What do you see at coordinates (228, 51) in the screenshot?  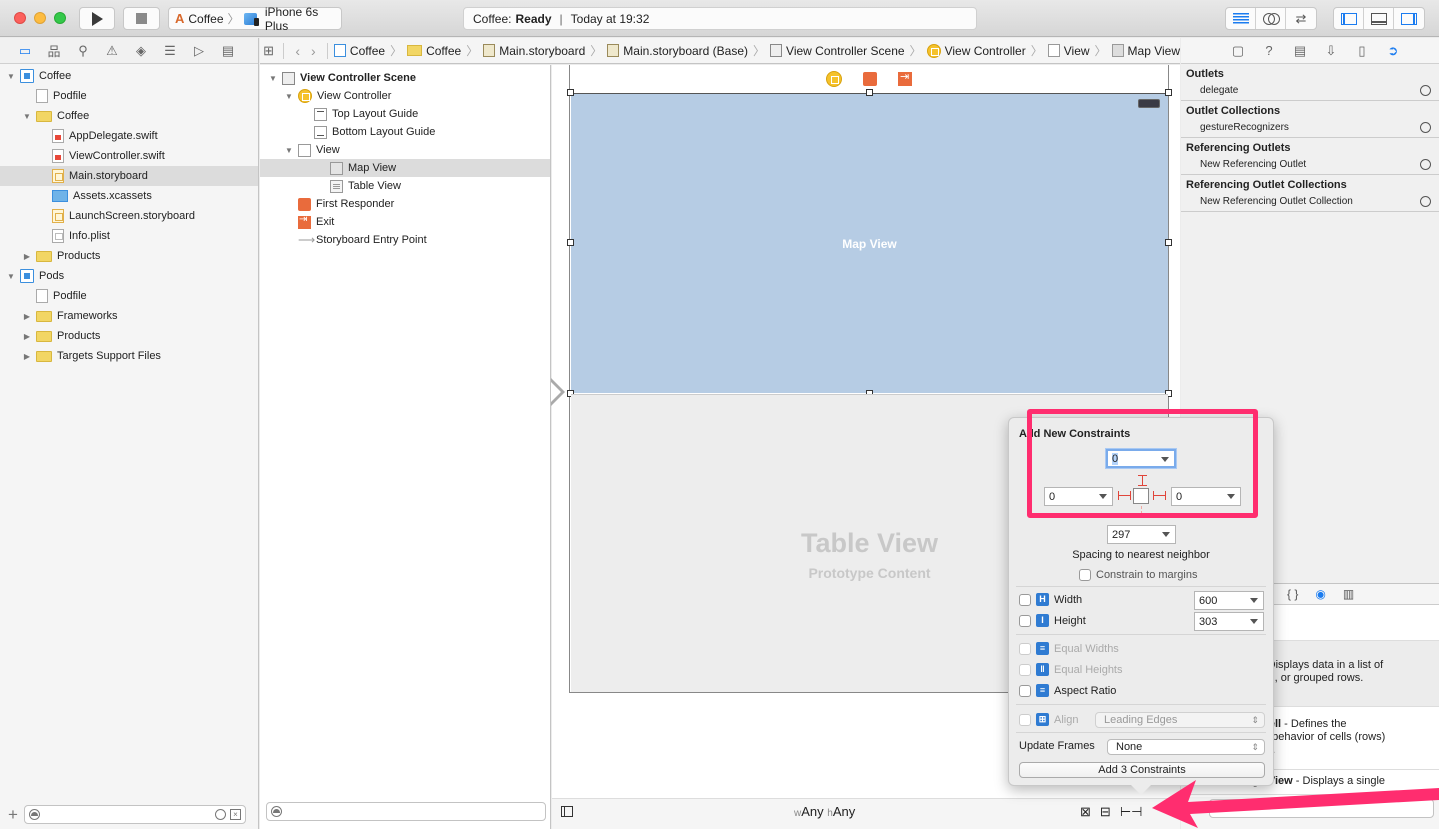 I see `report-navigator-tab: ▤` at bounding box center [228, 51].